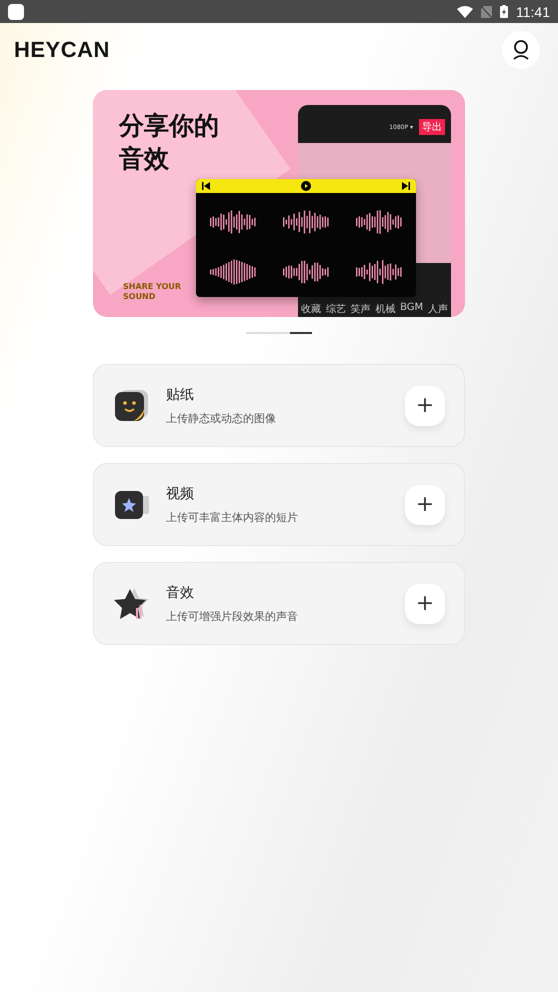  I want to click on card-description: 上传可丰富主体内容的短片, so click(232, 517).